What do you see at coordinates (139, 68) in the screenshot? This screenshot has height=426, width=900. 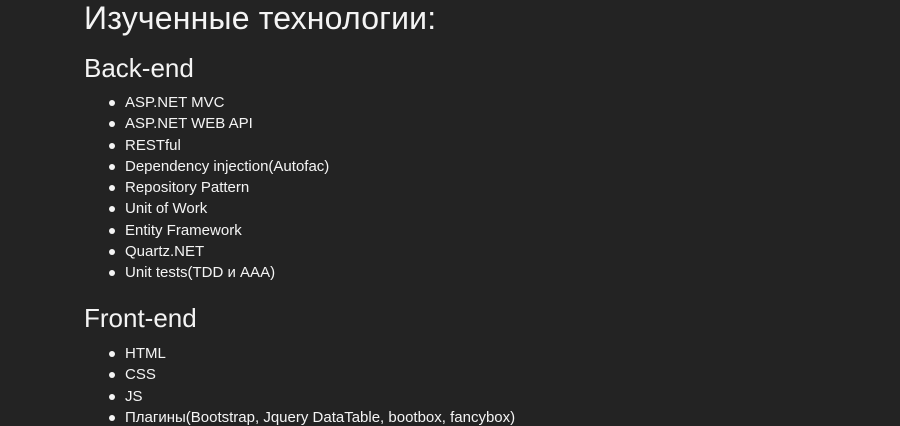 I see `backend-section-title: Back-end` at bounding box center [139, 68].